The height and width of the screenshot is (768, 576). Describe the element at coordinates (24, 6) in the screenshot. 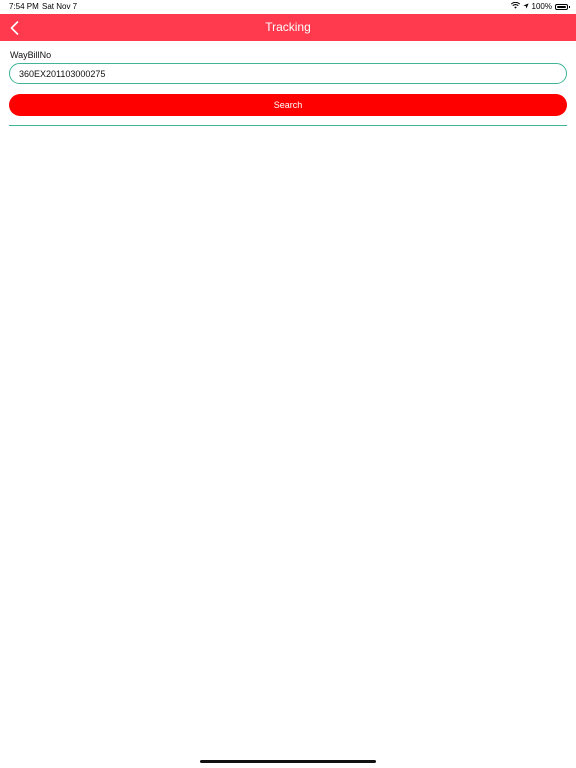

I see `status-time: 7:54 PM` at that location.